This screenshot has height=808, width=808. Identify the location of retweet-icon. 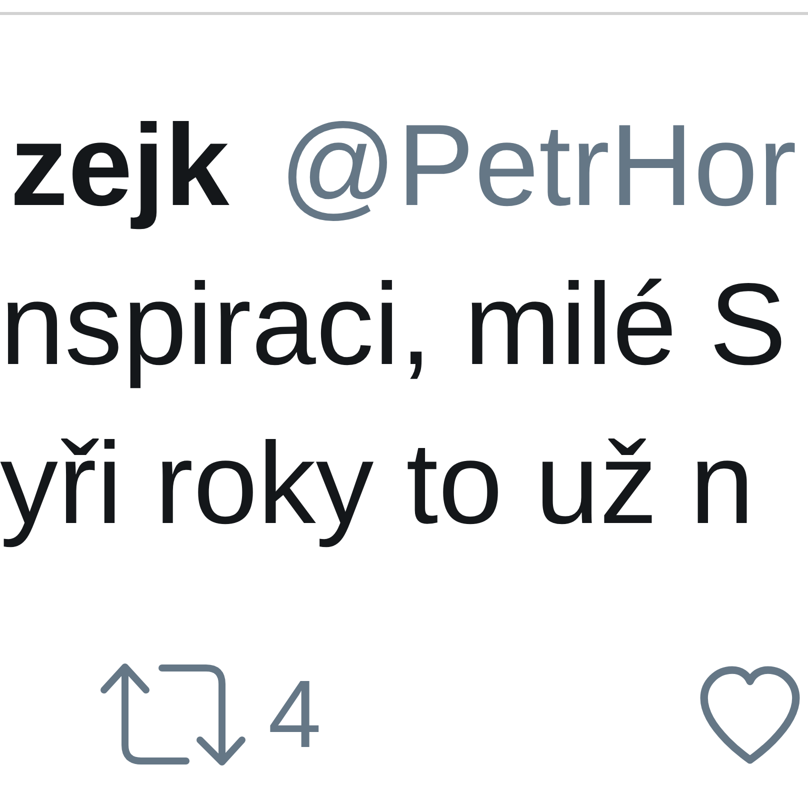
(173, 715).